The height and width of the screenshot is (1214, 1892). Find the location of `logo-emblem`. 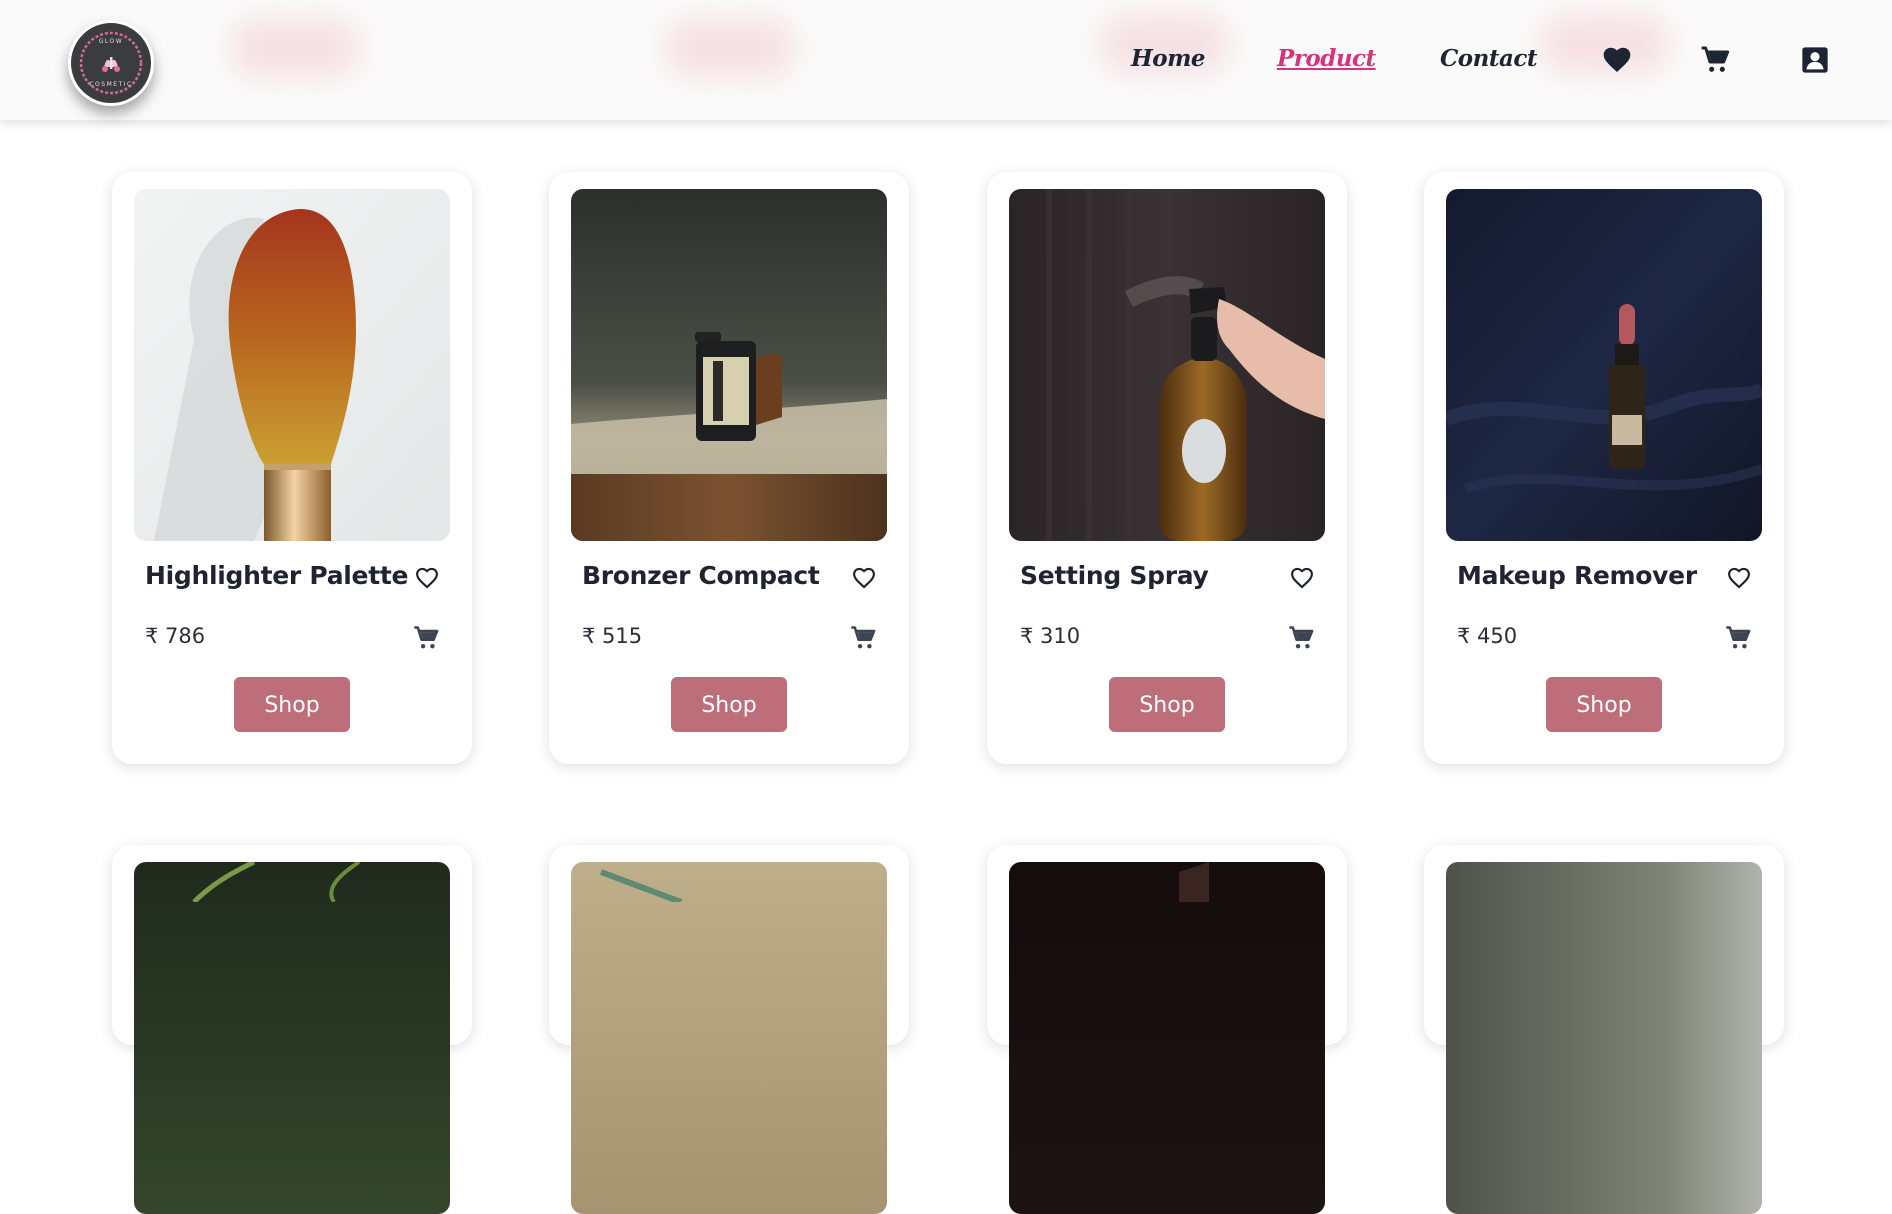

logo-emblem is located at coordinates (111, 63).